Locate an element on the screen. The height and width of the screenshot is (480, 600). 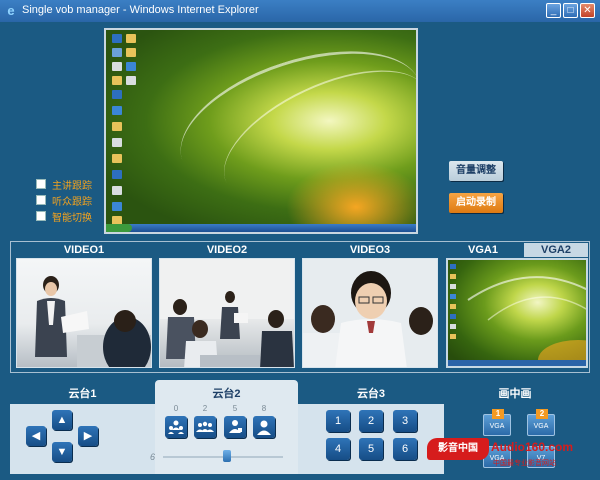
taskbar is located at coordinates (261, 228).